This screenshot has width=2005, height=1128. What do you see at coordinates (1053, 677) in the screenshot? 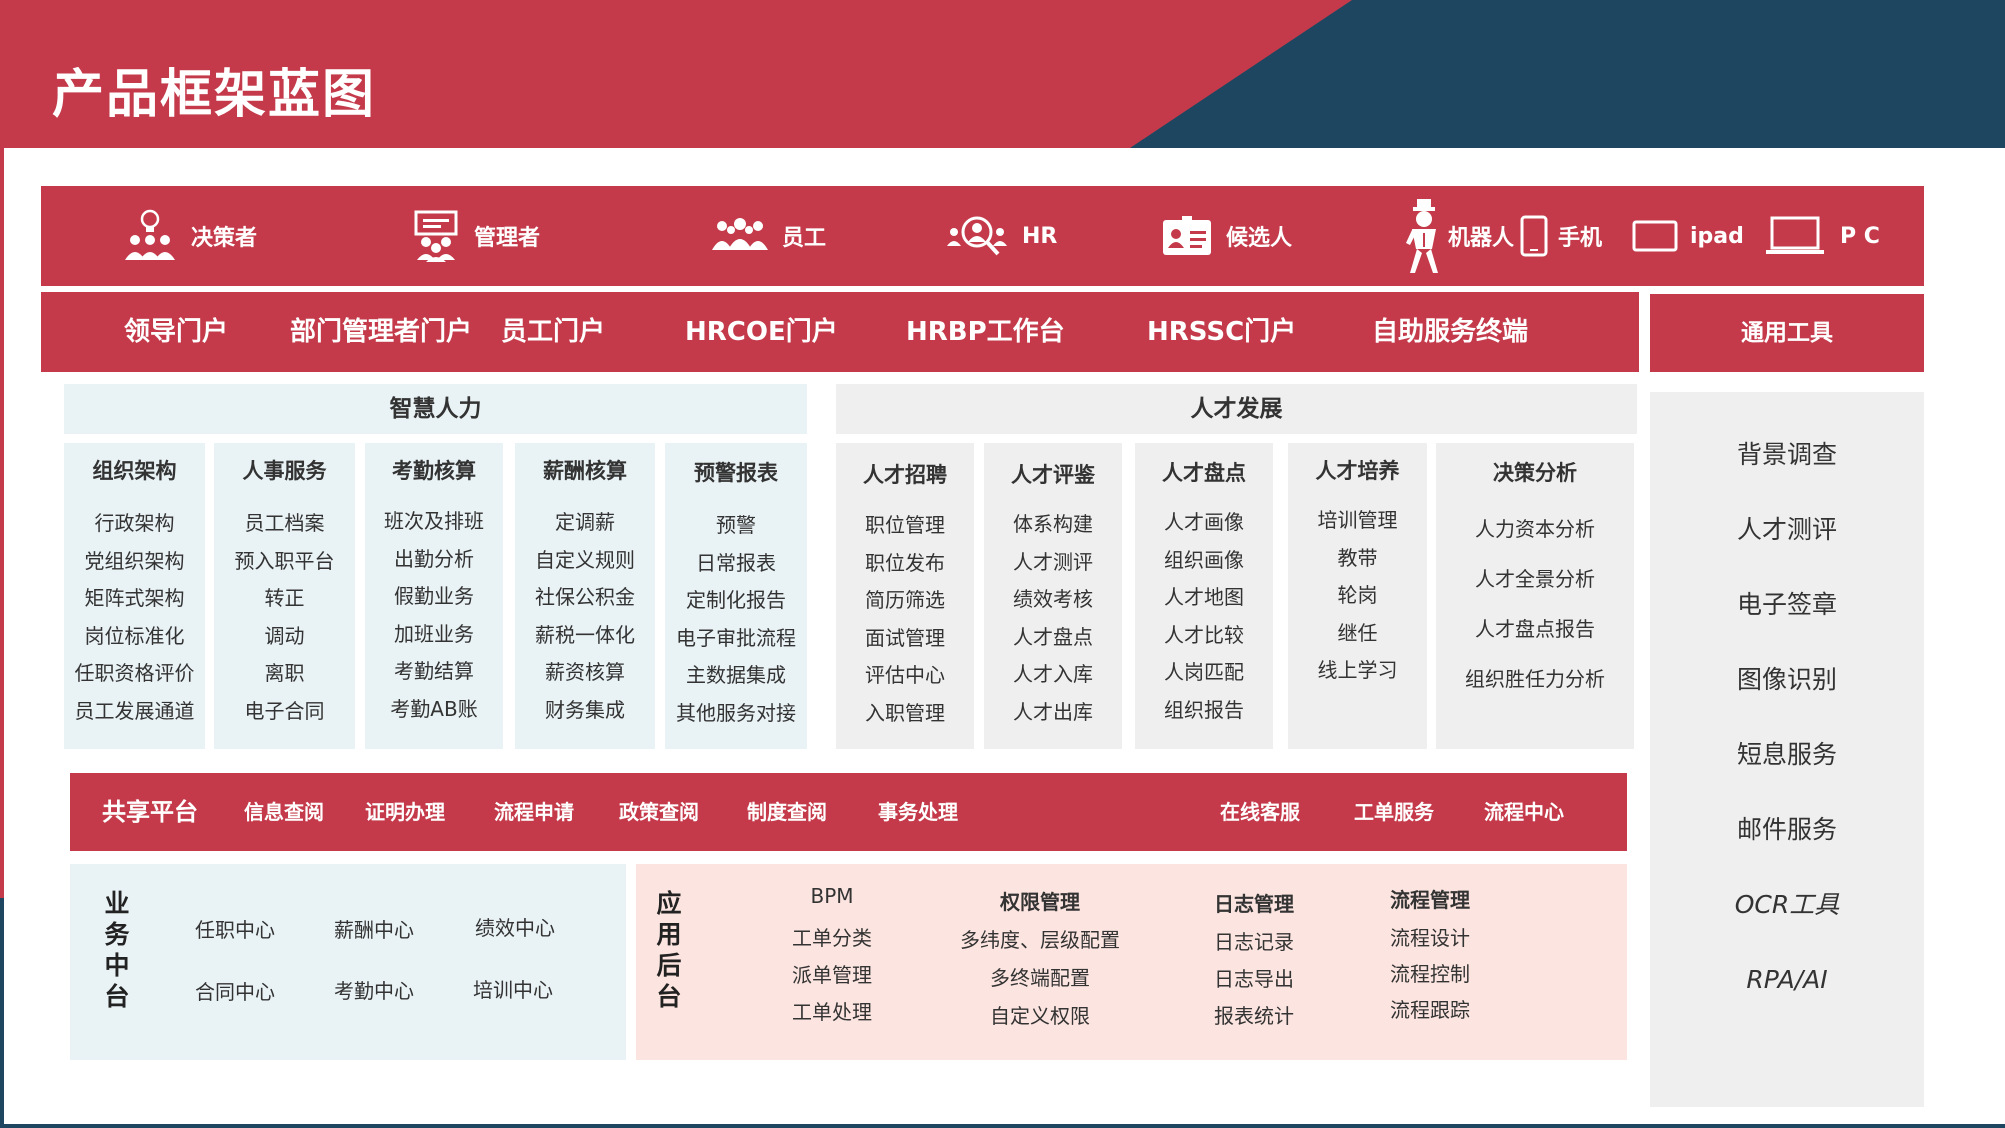
I see `module-item: 人才入库` at bounding box center [1053, 677].